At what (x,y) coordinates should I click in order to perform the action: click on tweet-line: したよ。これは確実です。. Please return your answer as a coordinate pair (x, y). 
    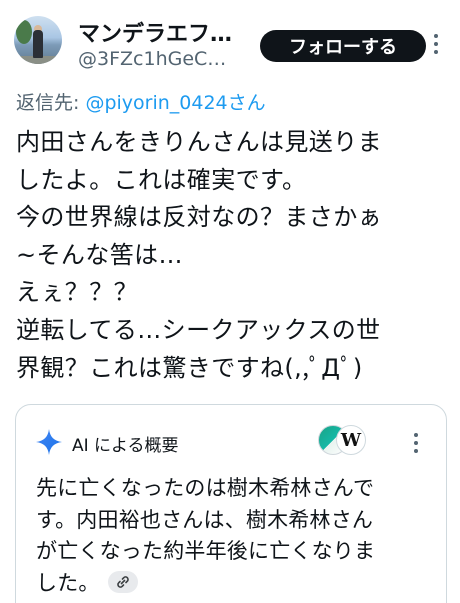
    Looking at the image, I should click on (161, 179).